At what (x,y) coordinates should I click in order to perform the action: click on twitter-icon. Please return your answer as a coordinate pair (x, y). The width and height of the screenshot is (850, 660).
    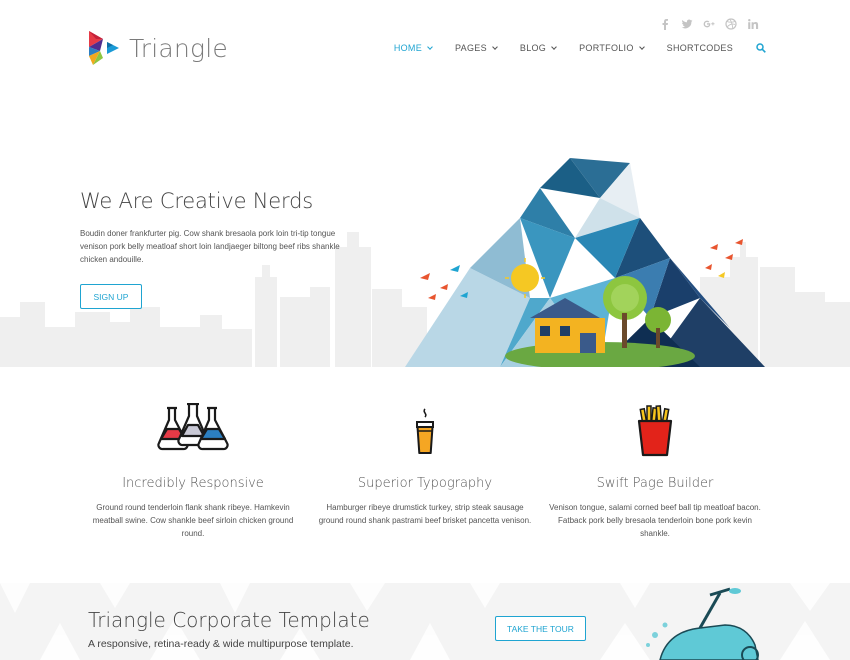
    Looking at the image, I should click on (687, 24).